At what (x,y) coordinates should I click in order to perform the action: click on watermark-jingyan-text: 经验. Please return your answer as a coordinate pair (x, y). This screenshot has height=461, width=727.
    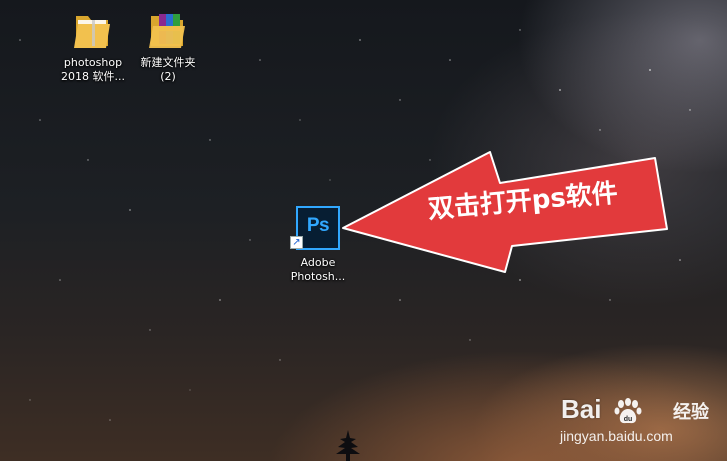
    Looking at the image, I should click on (691, 412).